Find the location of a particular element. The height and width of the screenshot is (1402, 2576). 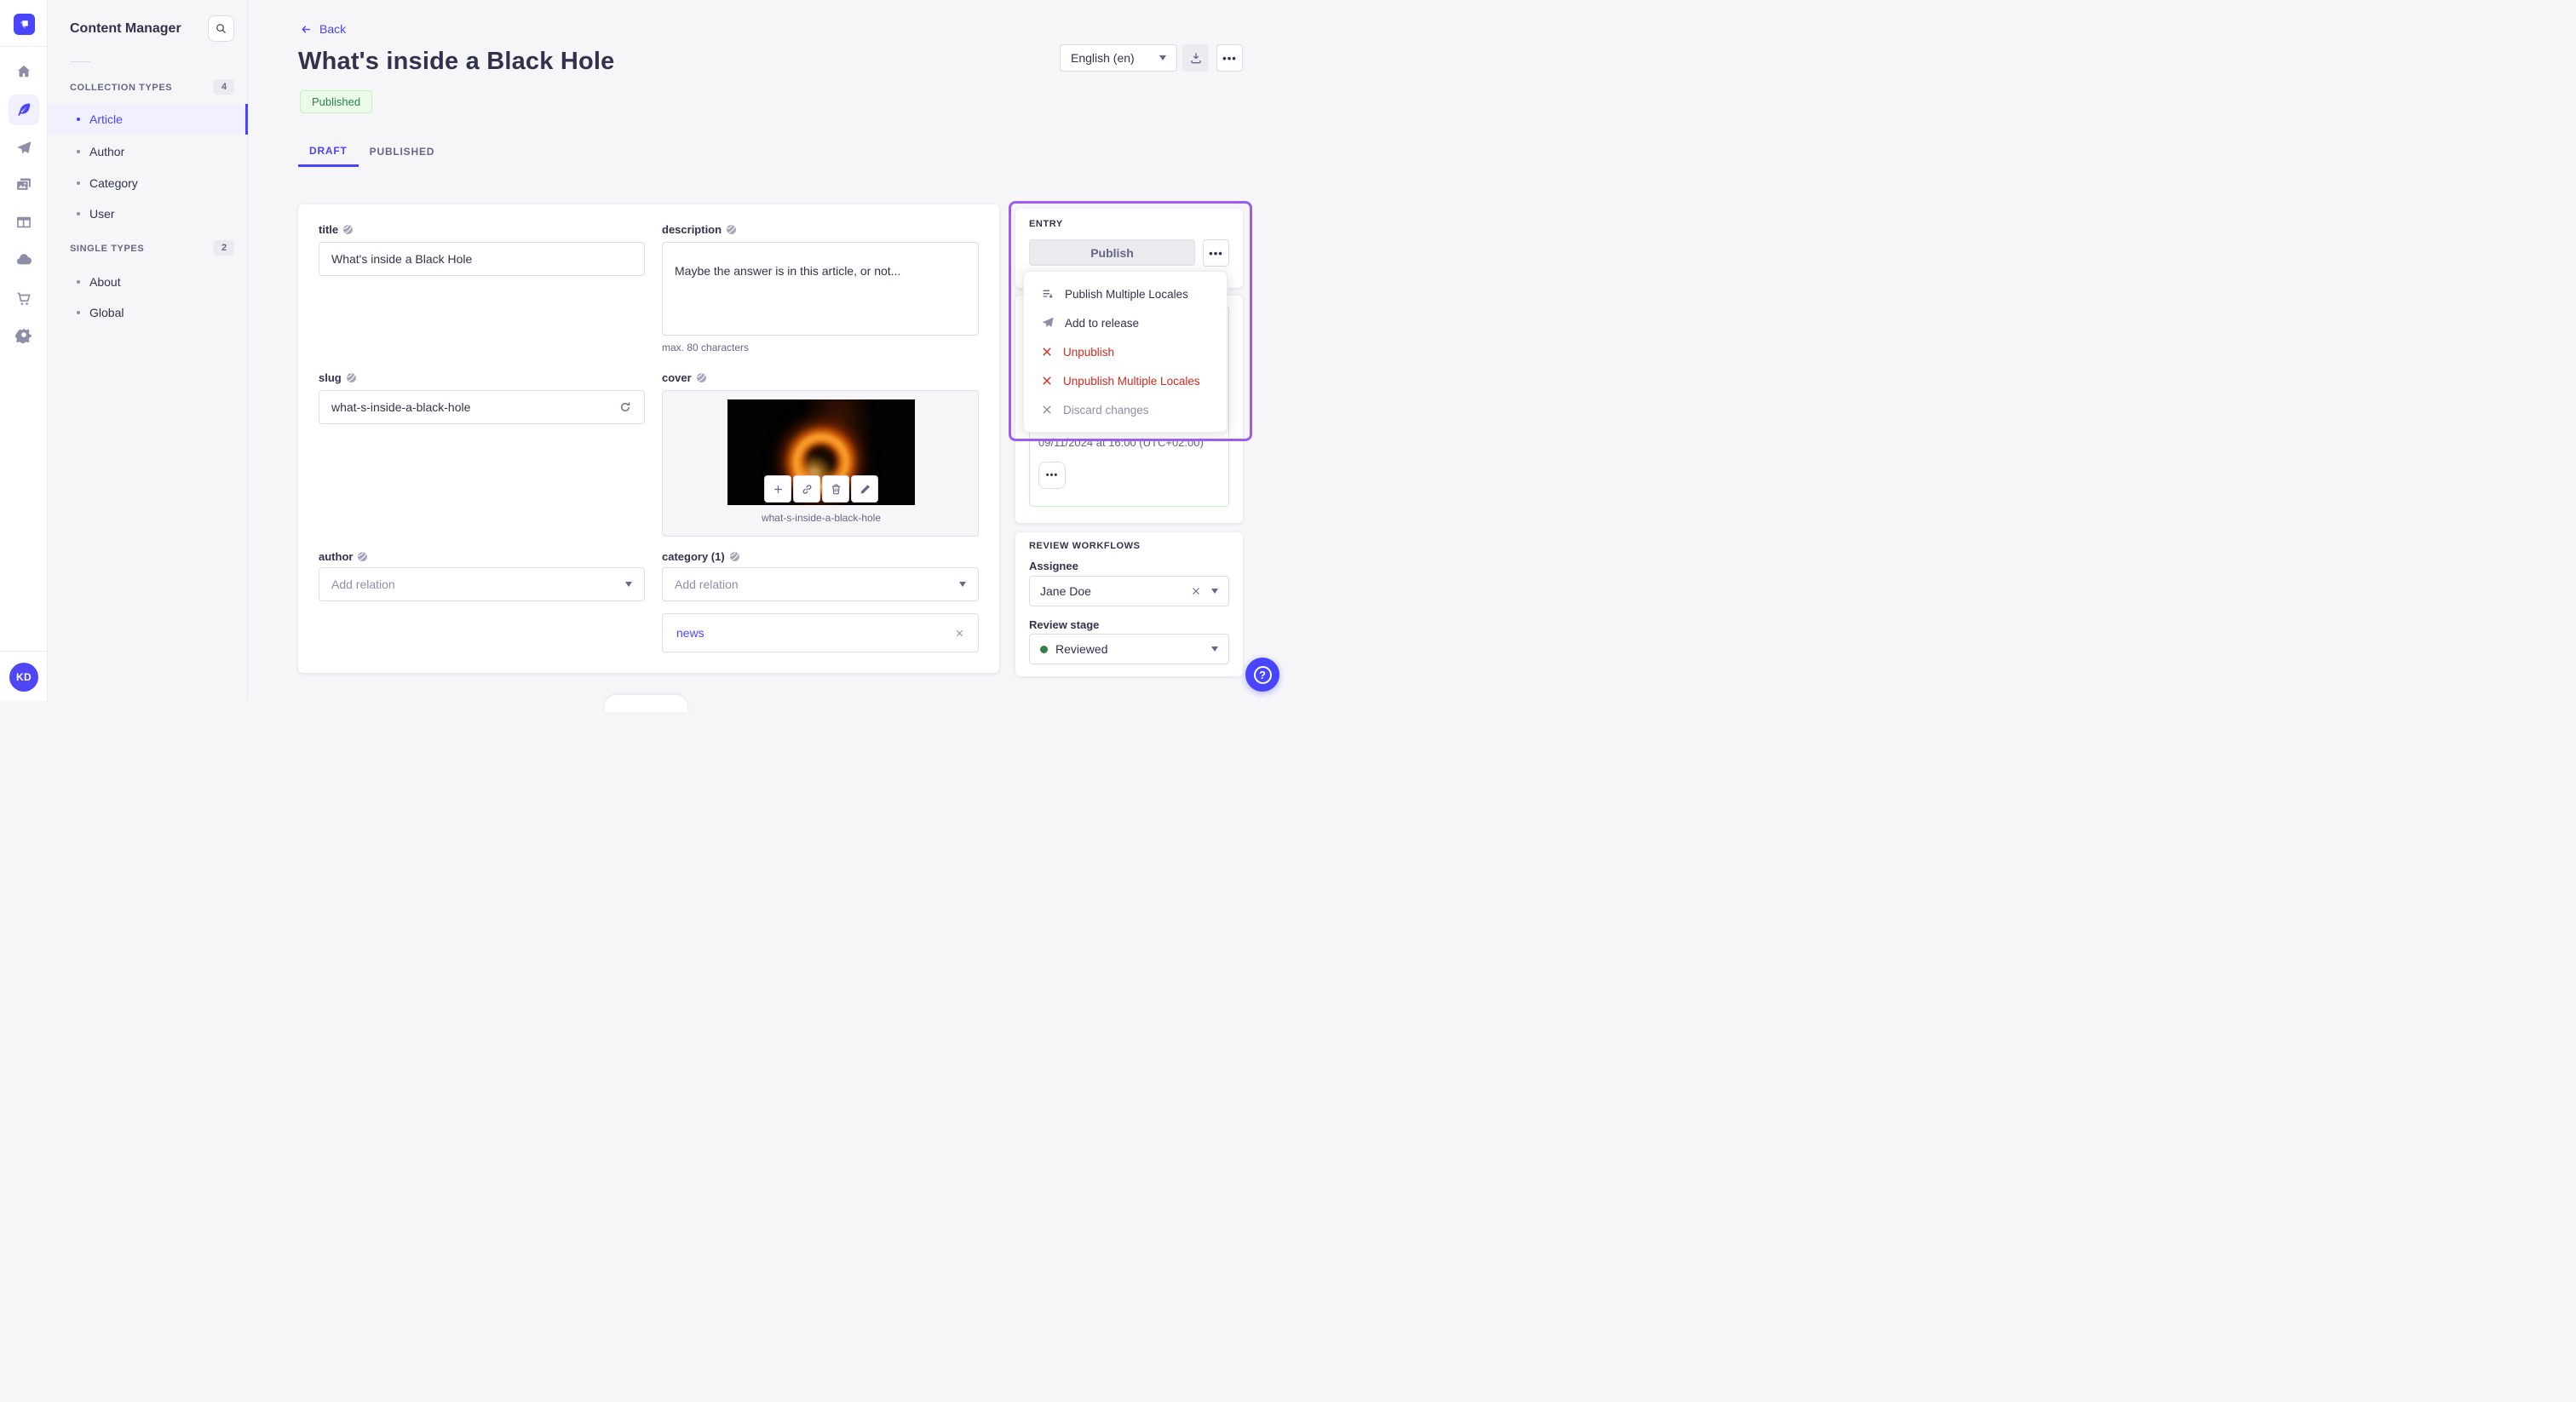

title-field-label: title is located at coordinates (336, 229).